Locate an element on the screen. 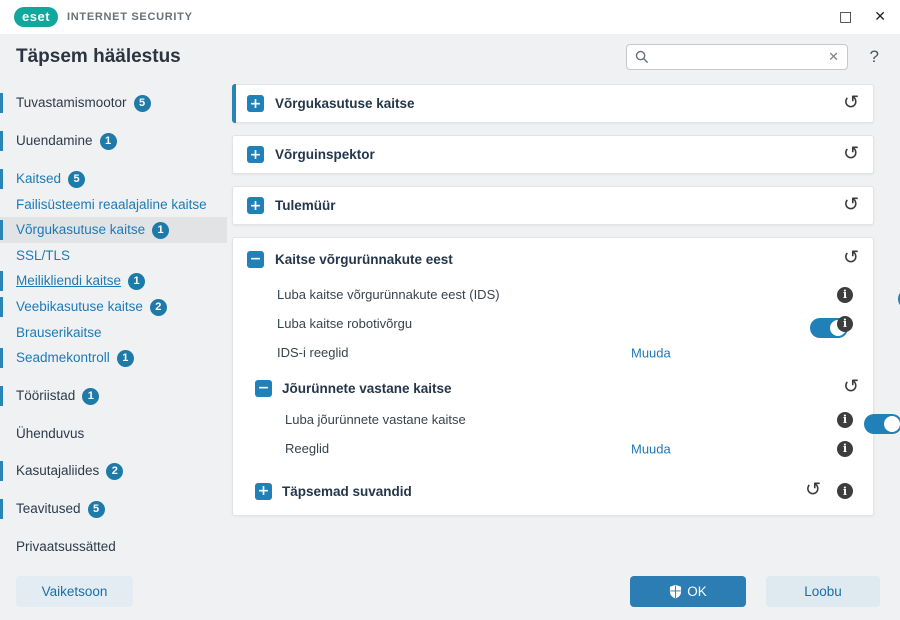 This screenshot has width=900, height=620. subsection-title: Täpsemad suvandid is located at coordinates (347, 491).